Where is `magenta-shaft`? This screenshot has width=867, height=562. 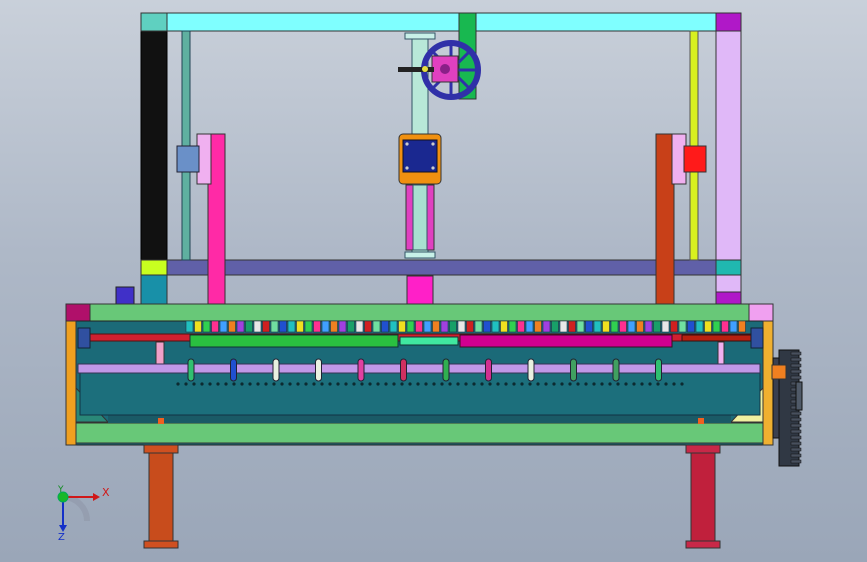 magenta-shaft is located at coordinates (566, 341).